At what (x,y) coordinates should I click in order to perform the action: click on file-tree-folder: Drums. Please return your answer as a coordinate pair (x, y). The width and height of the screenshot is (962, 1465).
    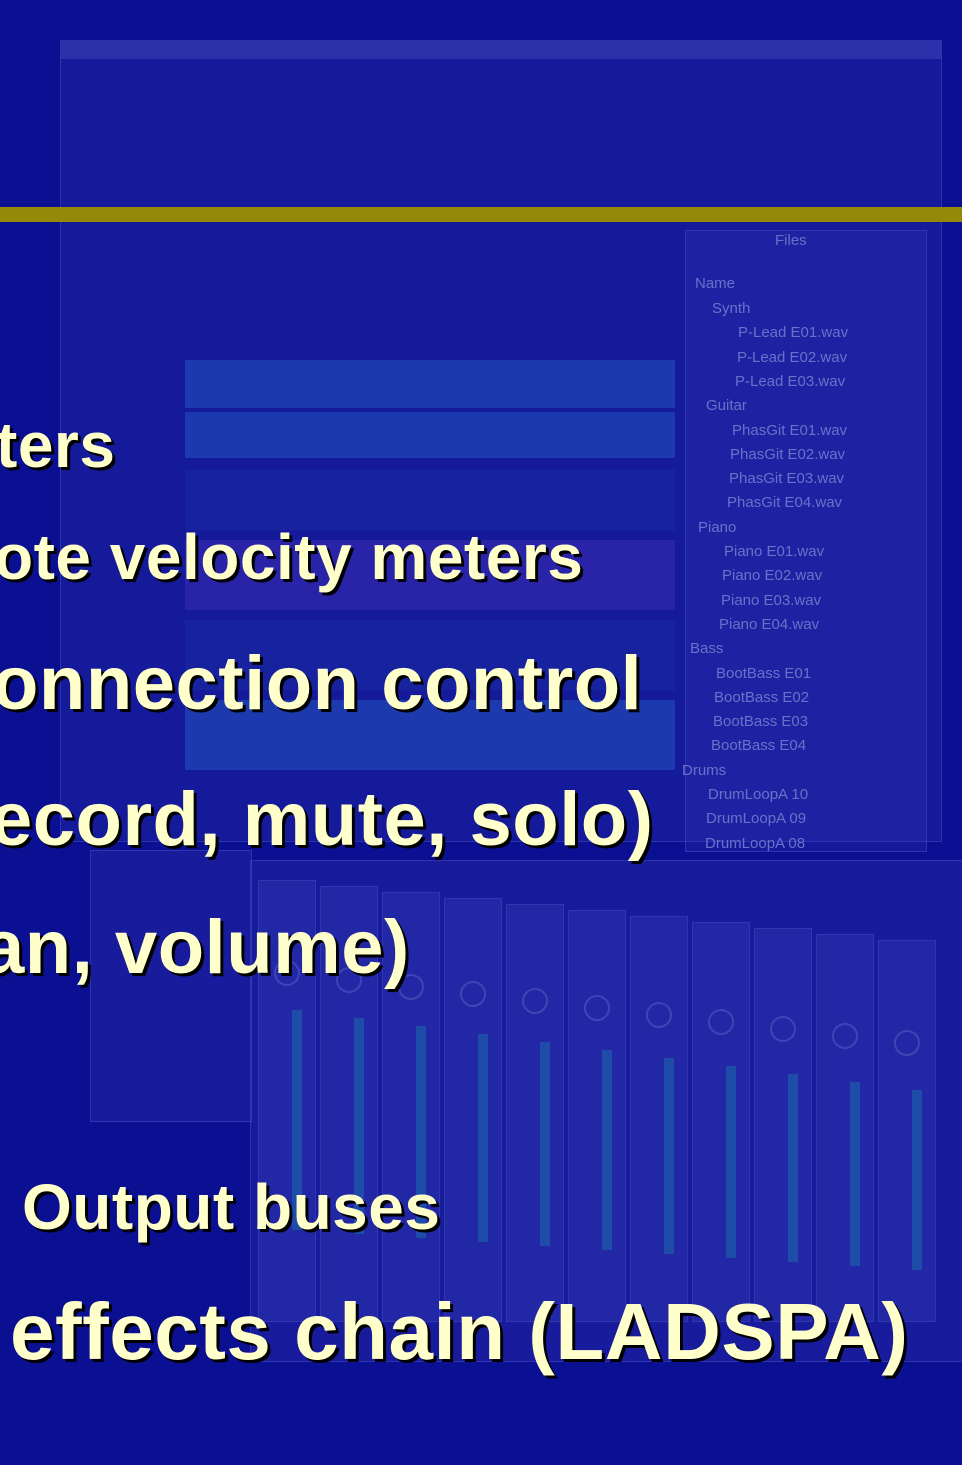
    Looking at the image, I should click on (704, 770).